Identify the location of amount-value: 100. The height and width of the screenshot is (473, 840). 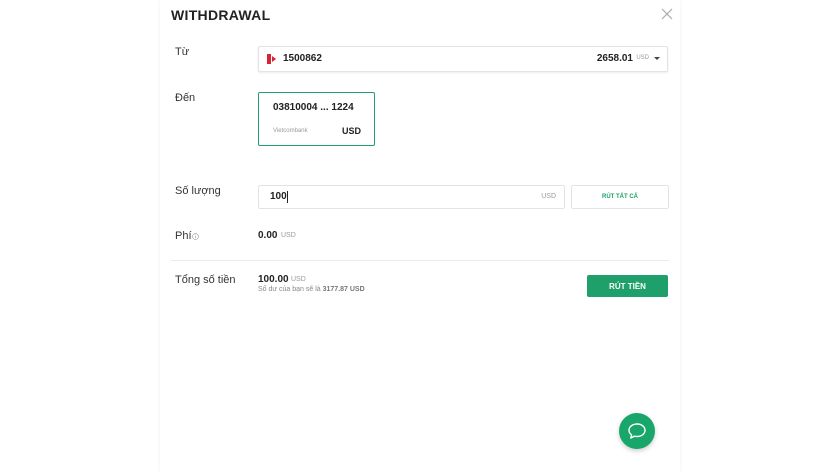
(278, 196).